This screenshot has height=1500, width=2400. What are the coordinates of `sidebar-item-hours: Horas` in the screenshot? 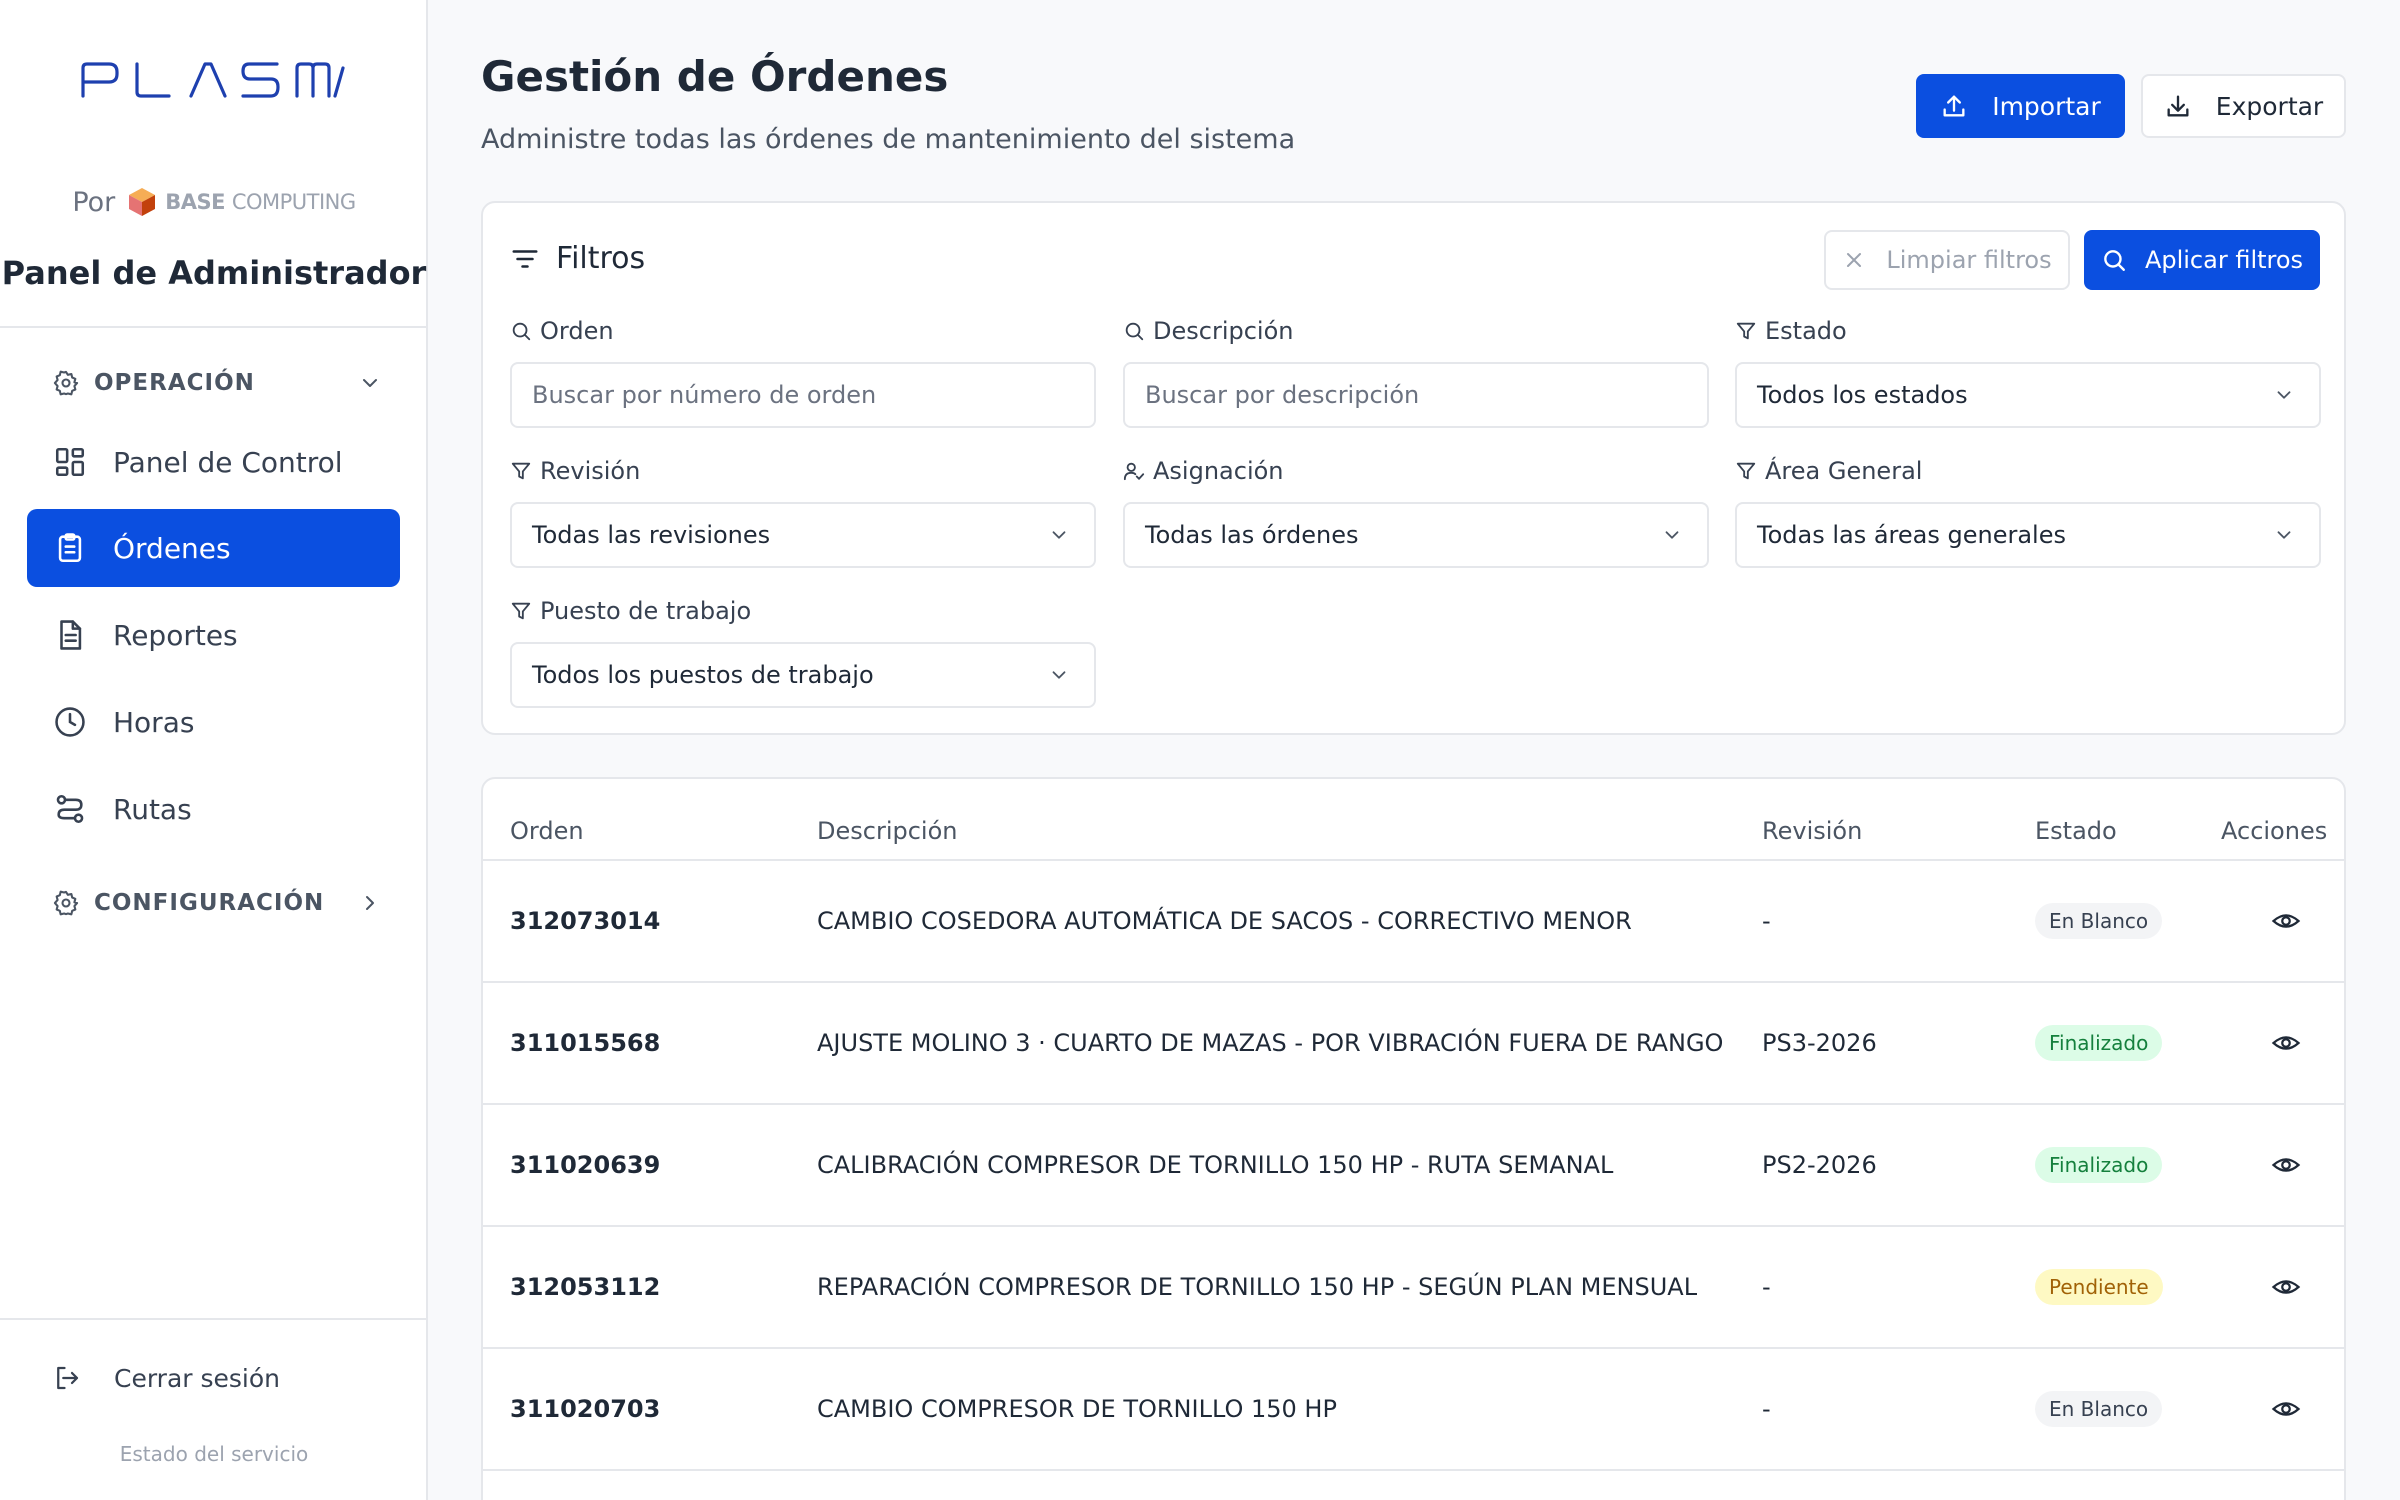 It's located at (213, 722).